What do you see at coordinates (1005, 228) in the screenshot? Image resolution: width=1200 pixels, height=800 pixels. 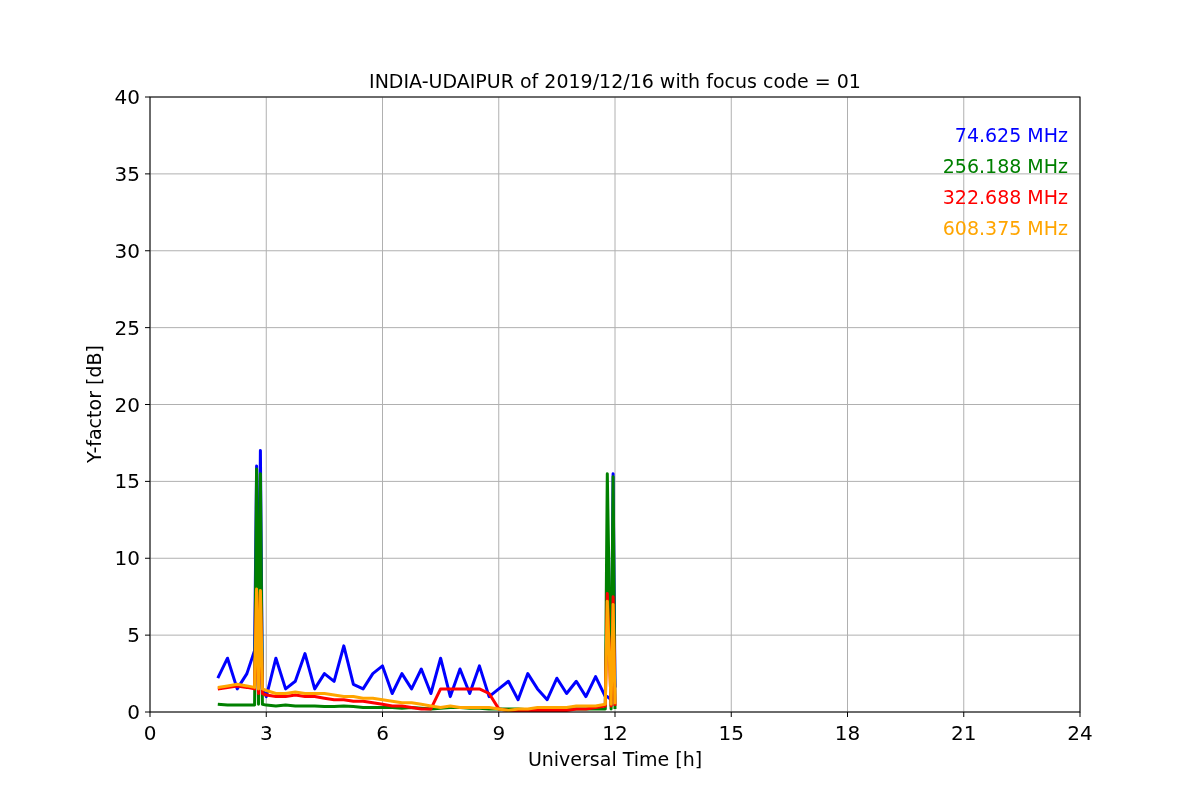 I see `legend-label: 608.375 MHz` at bounding box center [1005, 228].